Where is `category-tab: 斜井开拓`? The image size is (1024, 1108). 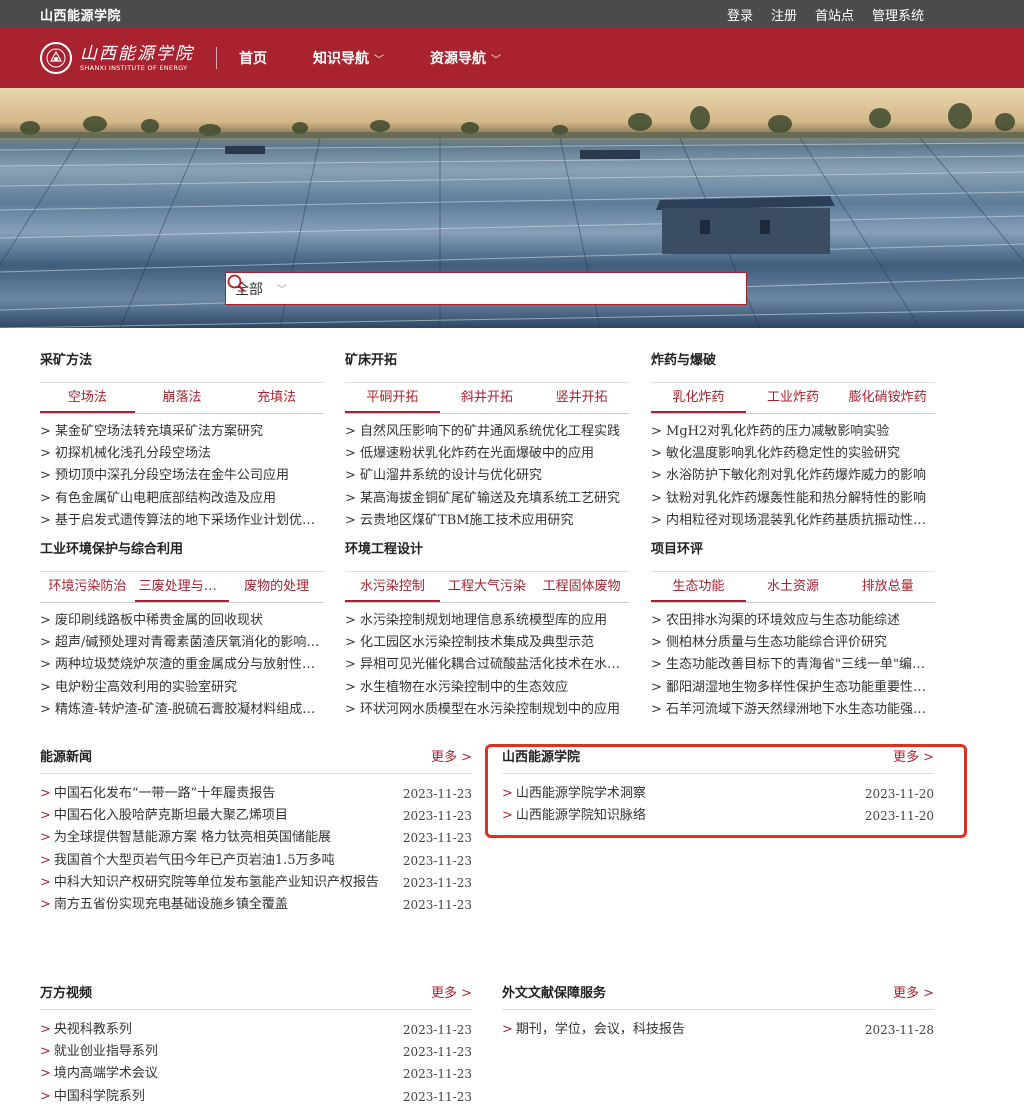
category-tab: 斜井开拓 is located at coordinates (487, 398).